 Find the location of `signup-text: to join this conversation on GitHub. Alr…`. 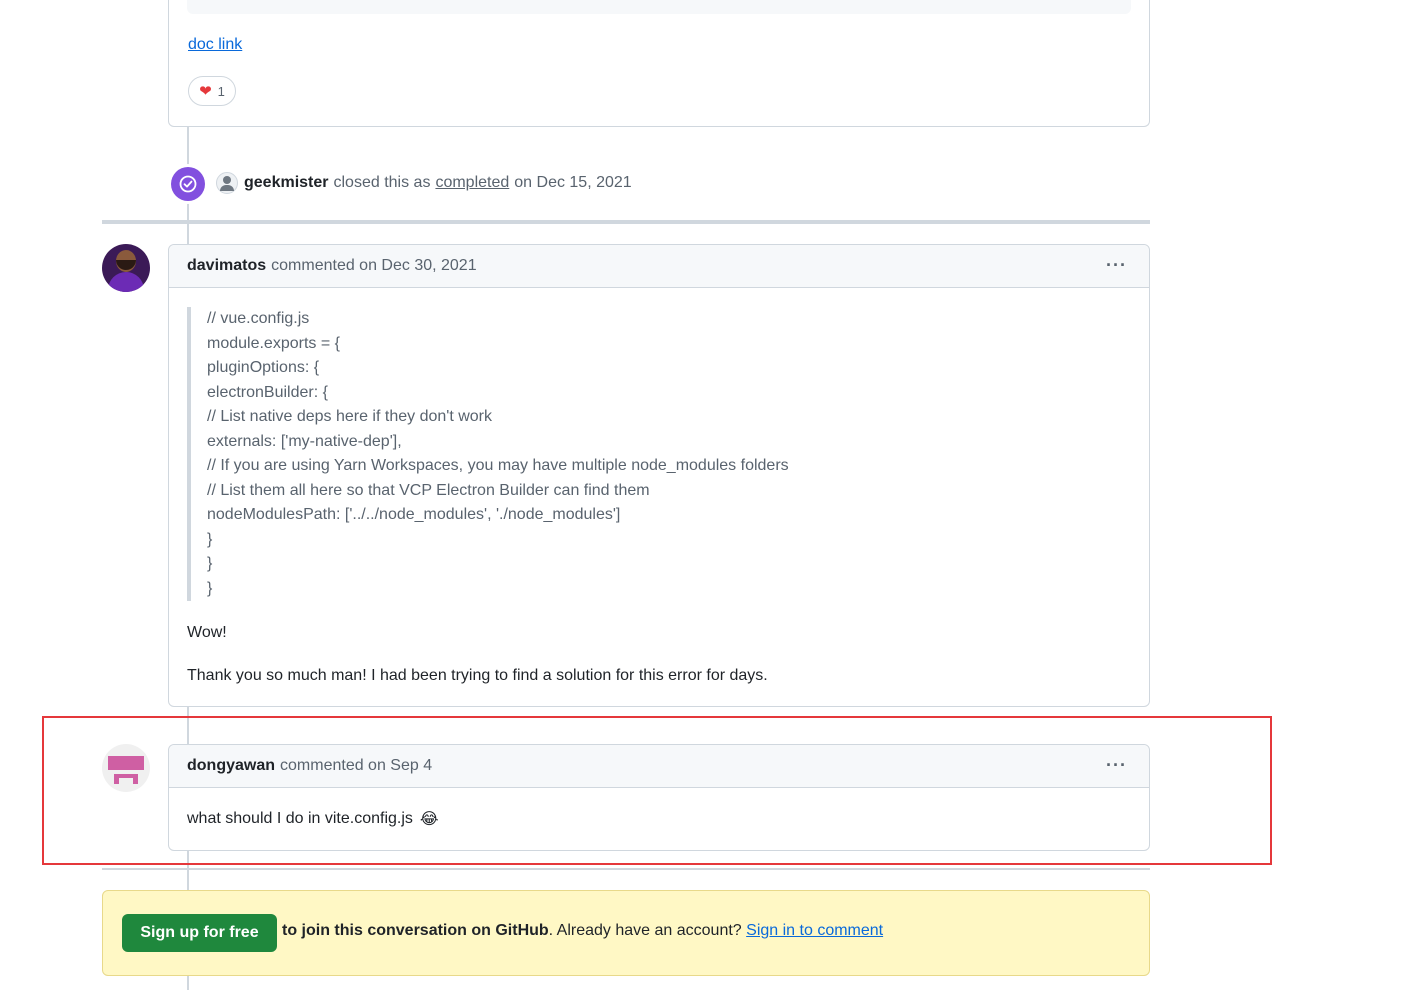

signup-text: to join this conversation on GitHub. Alr… is located at coordinates (582, 931).